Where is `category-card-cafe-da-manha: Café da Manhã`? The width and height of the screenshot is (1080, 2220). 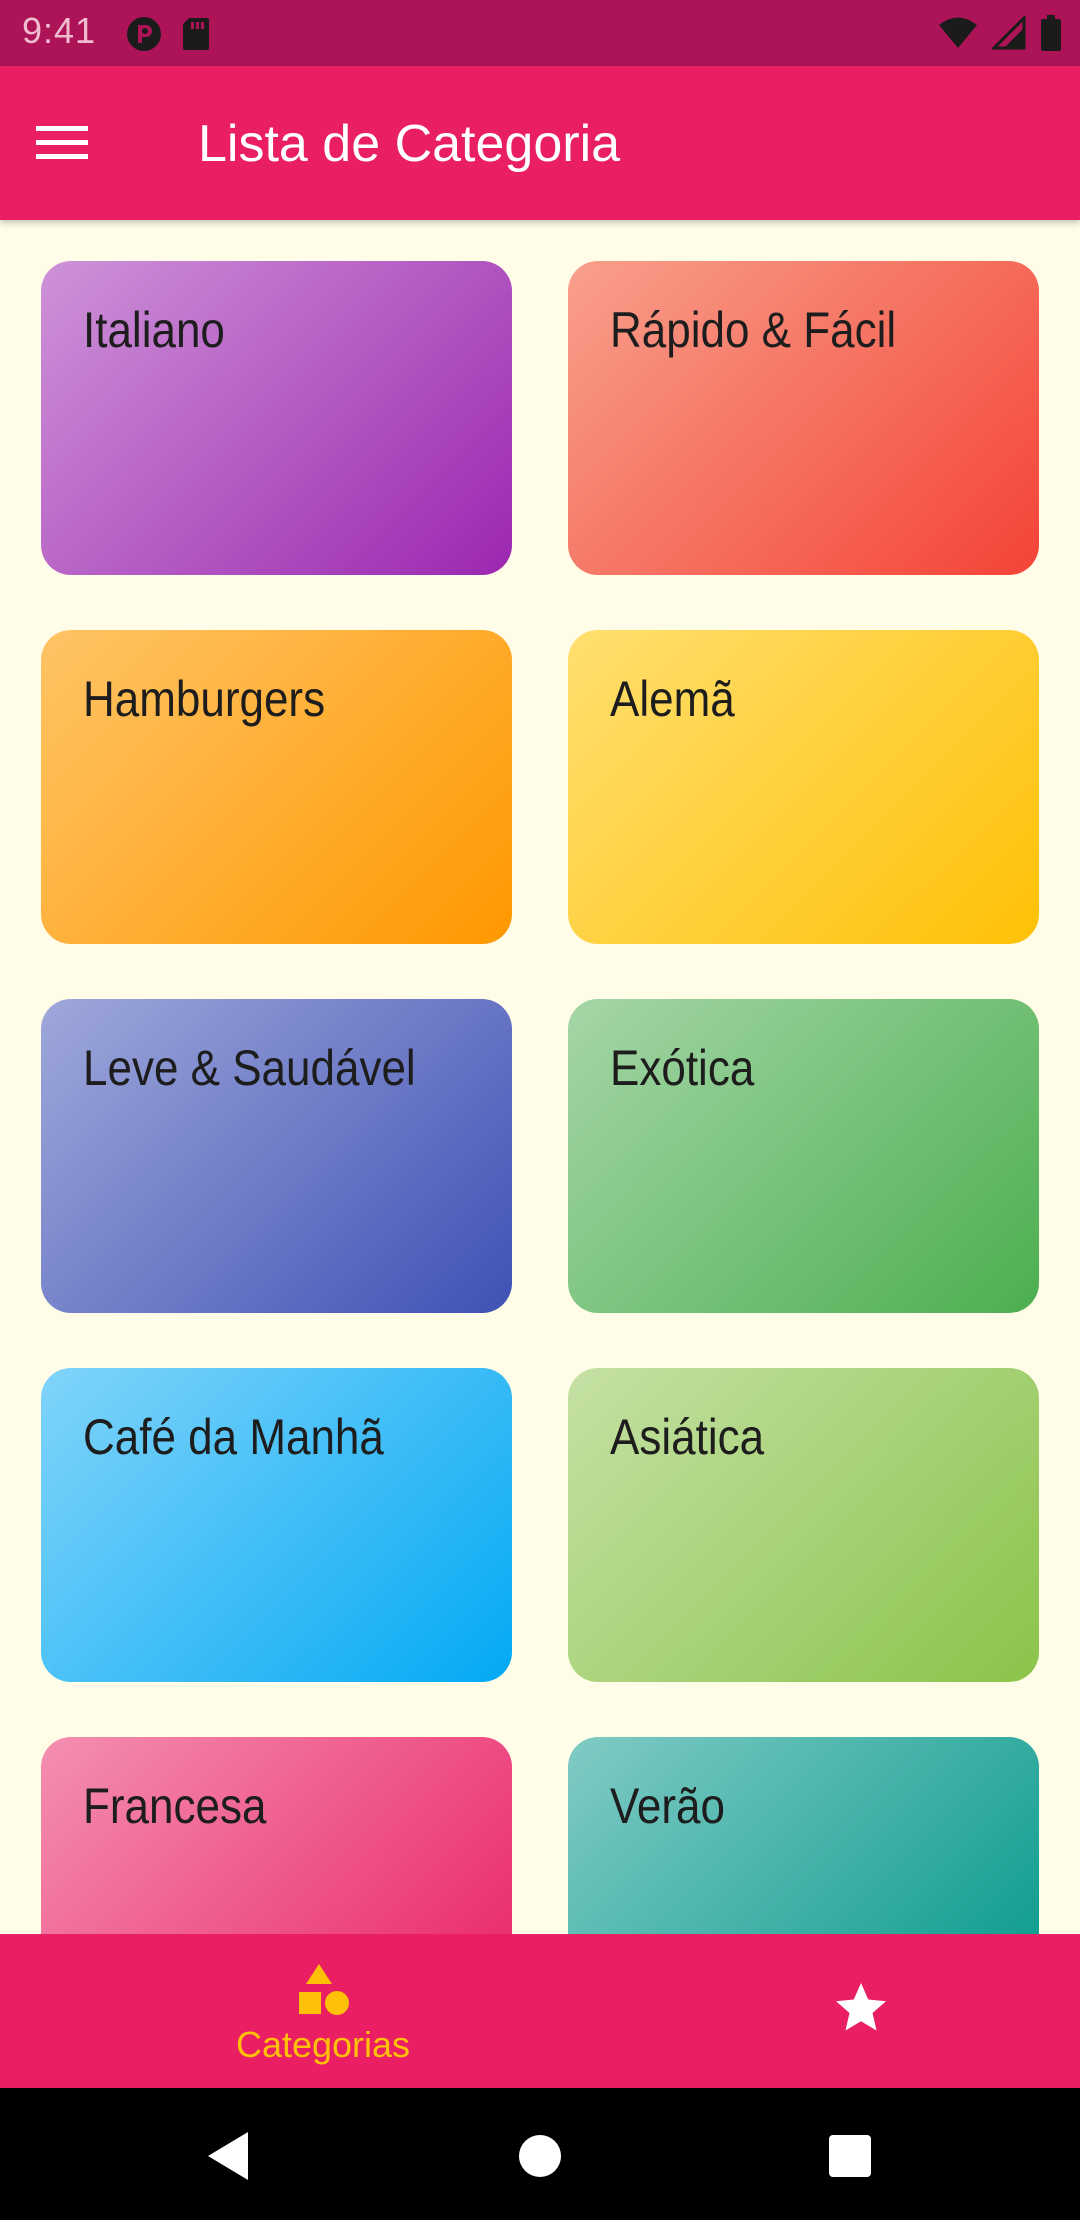 category-card-cafe-da-manha: Café da Manhã is located at coordinates (276, 1525).